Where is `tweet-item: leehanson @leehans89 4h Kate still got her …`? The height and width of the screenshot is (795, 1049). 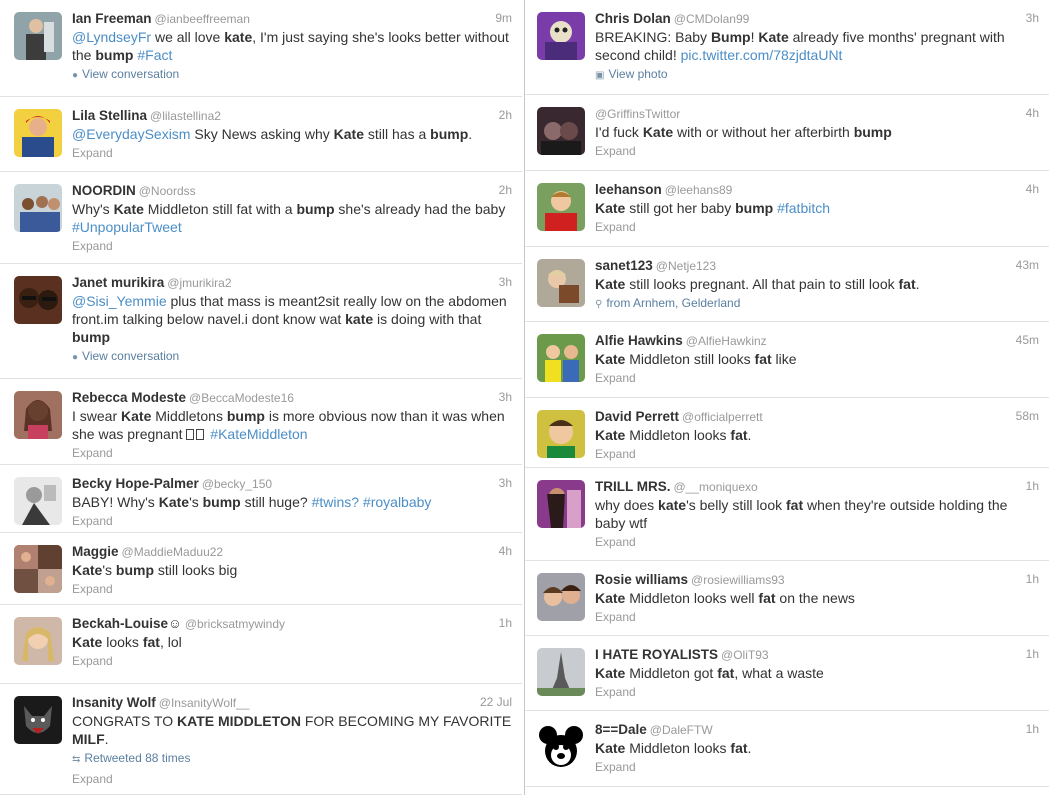 tweet-item: leehanson @leehans89 4h Kate still got her … is located at coordinates (787, 209).